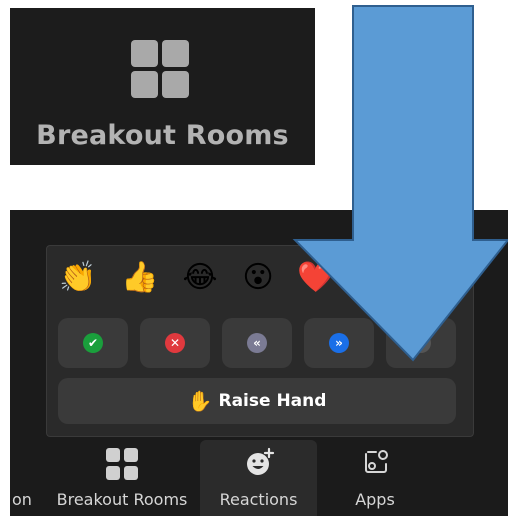  I want to click on yes-button: ✔, so click(93, 343).